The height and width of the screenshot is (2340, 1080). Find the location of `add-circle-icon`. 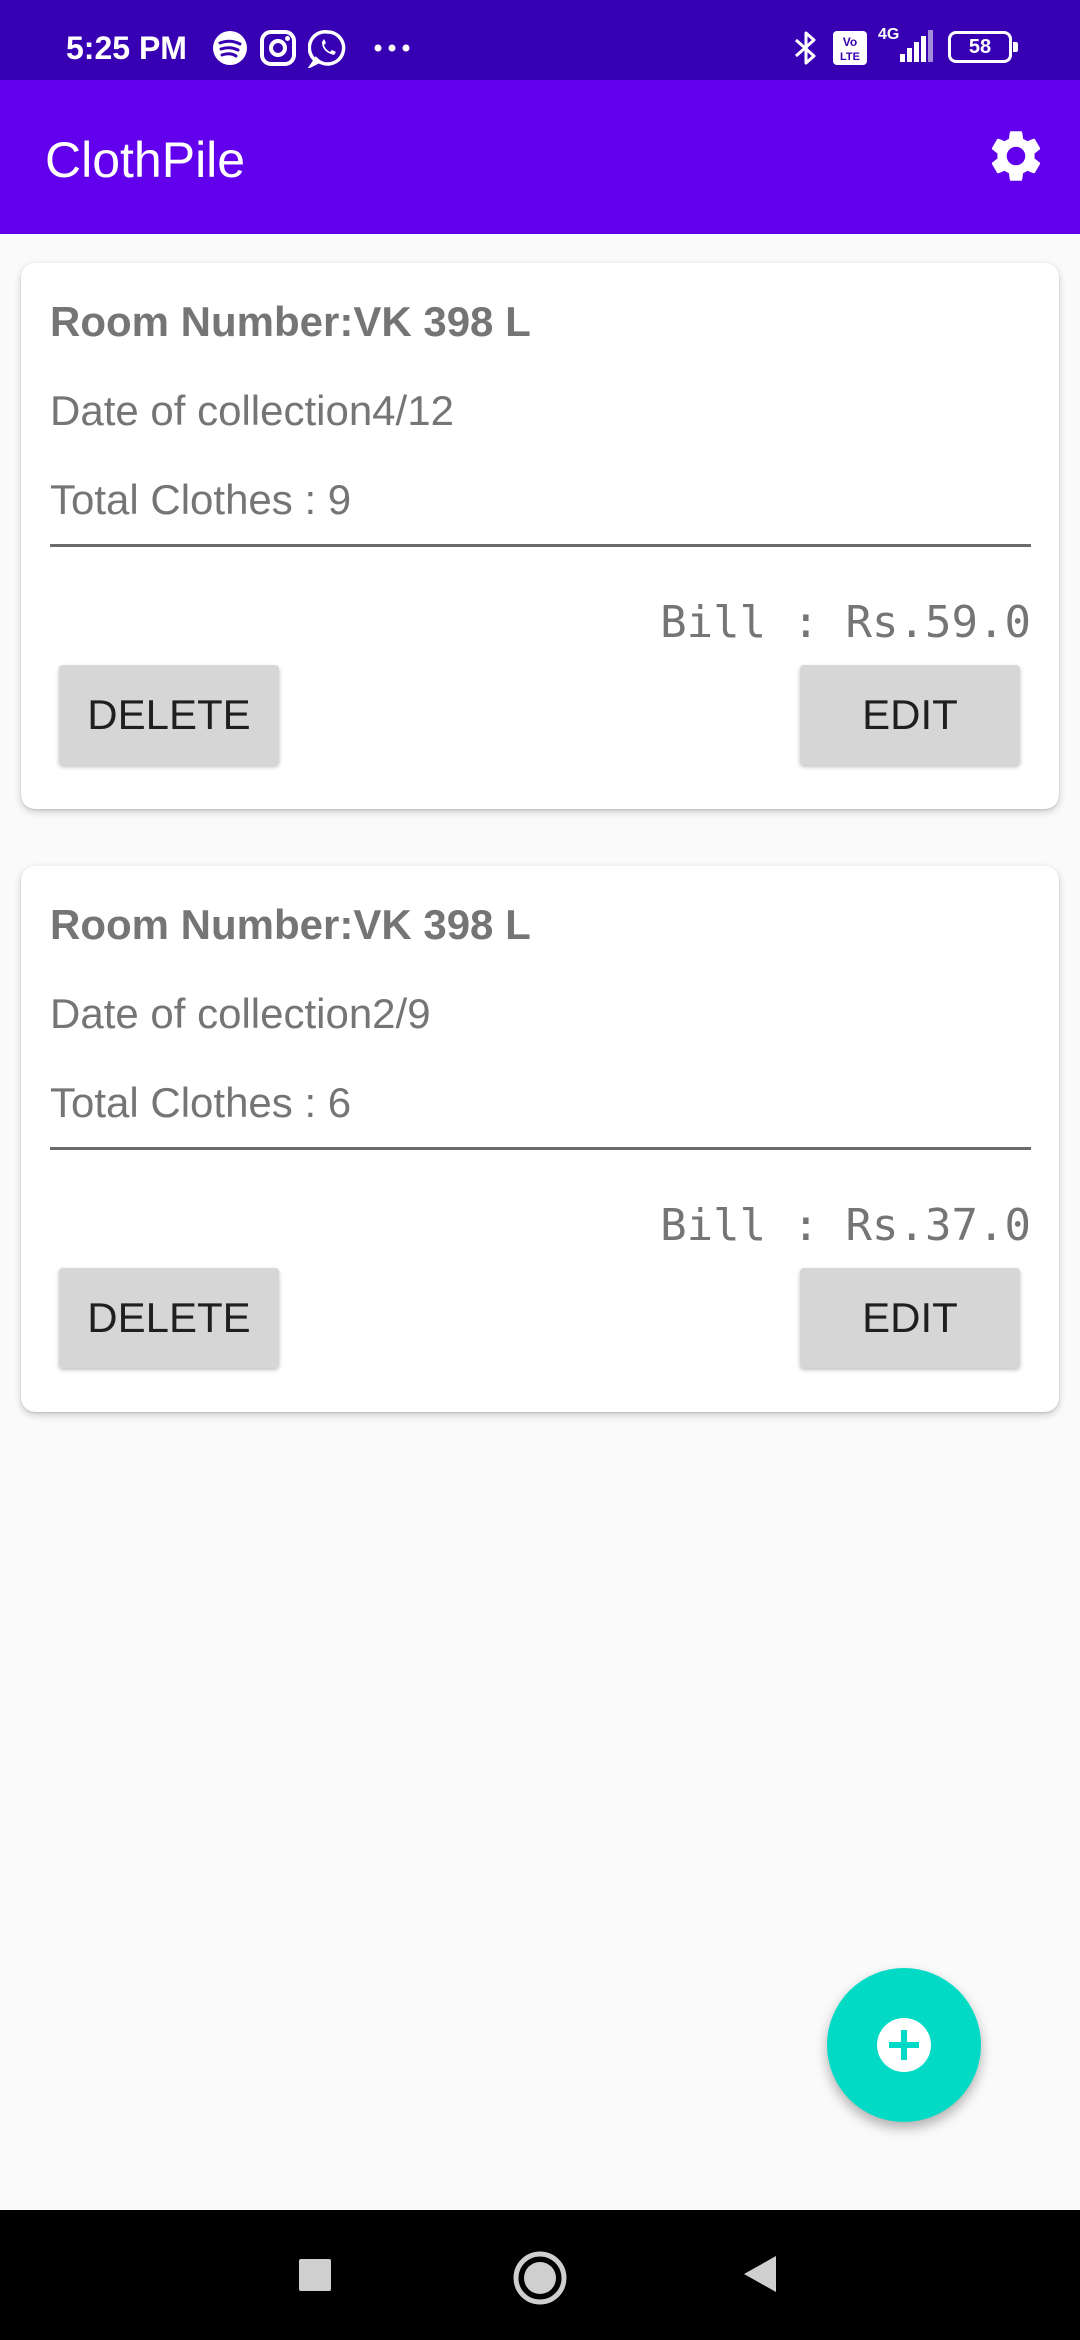

add-circle-icon is located at coordinates (904, 2045).